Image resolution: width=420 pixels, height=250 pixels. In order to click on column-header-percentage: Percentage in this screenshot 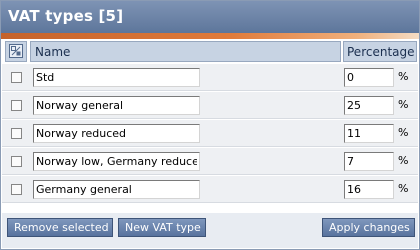, I will do `click(380, 51)`.